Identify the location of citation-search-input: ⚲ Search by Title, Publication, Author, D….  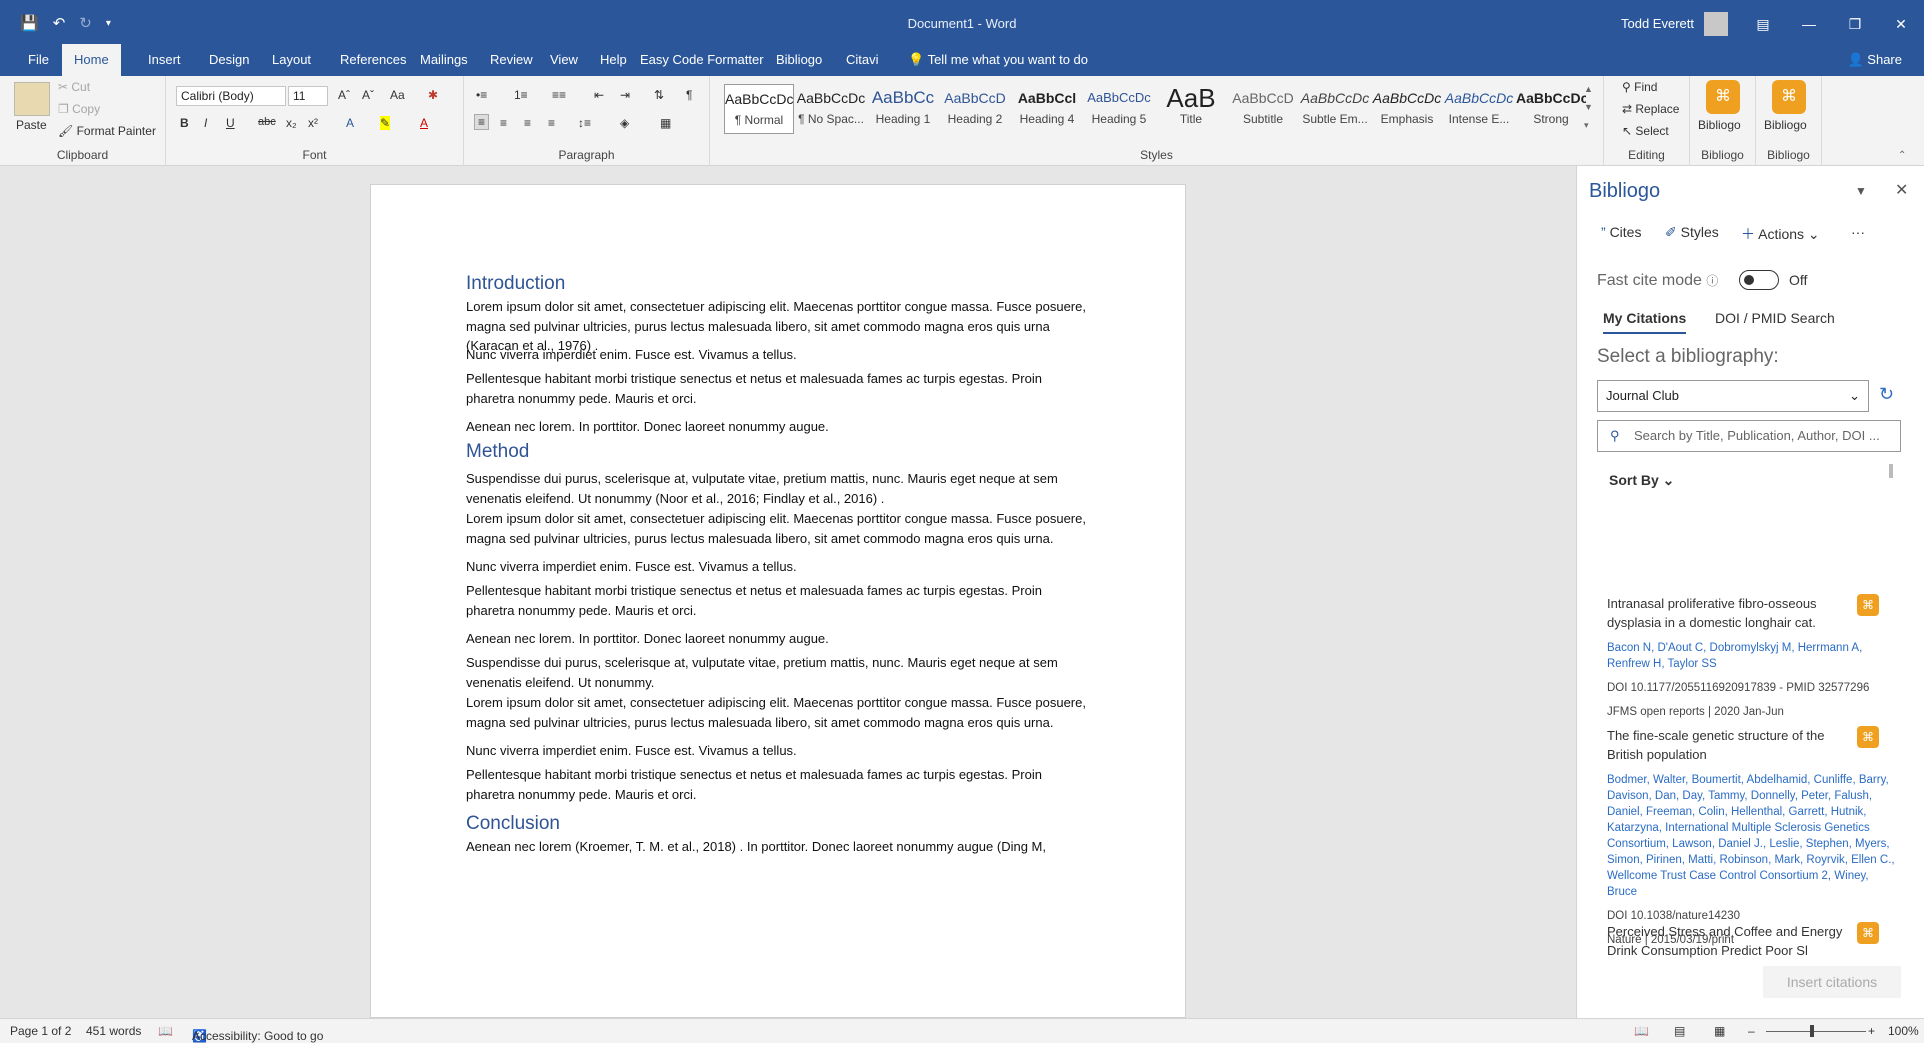
(1749, 436).